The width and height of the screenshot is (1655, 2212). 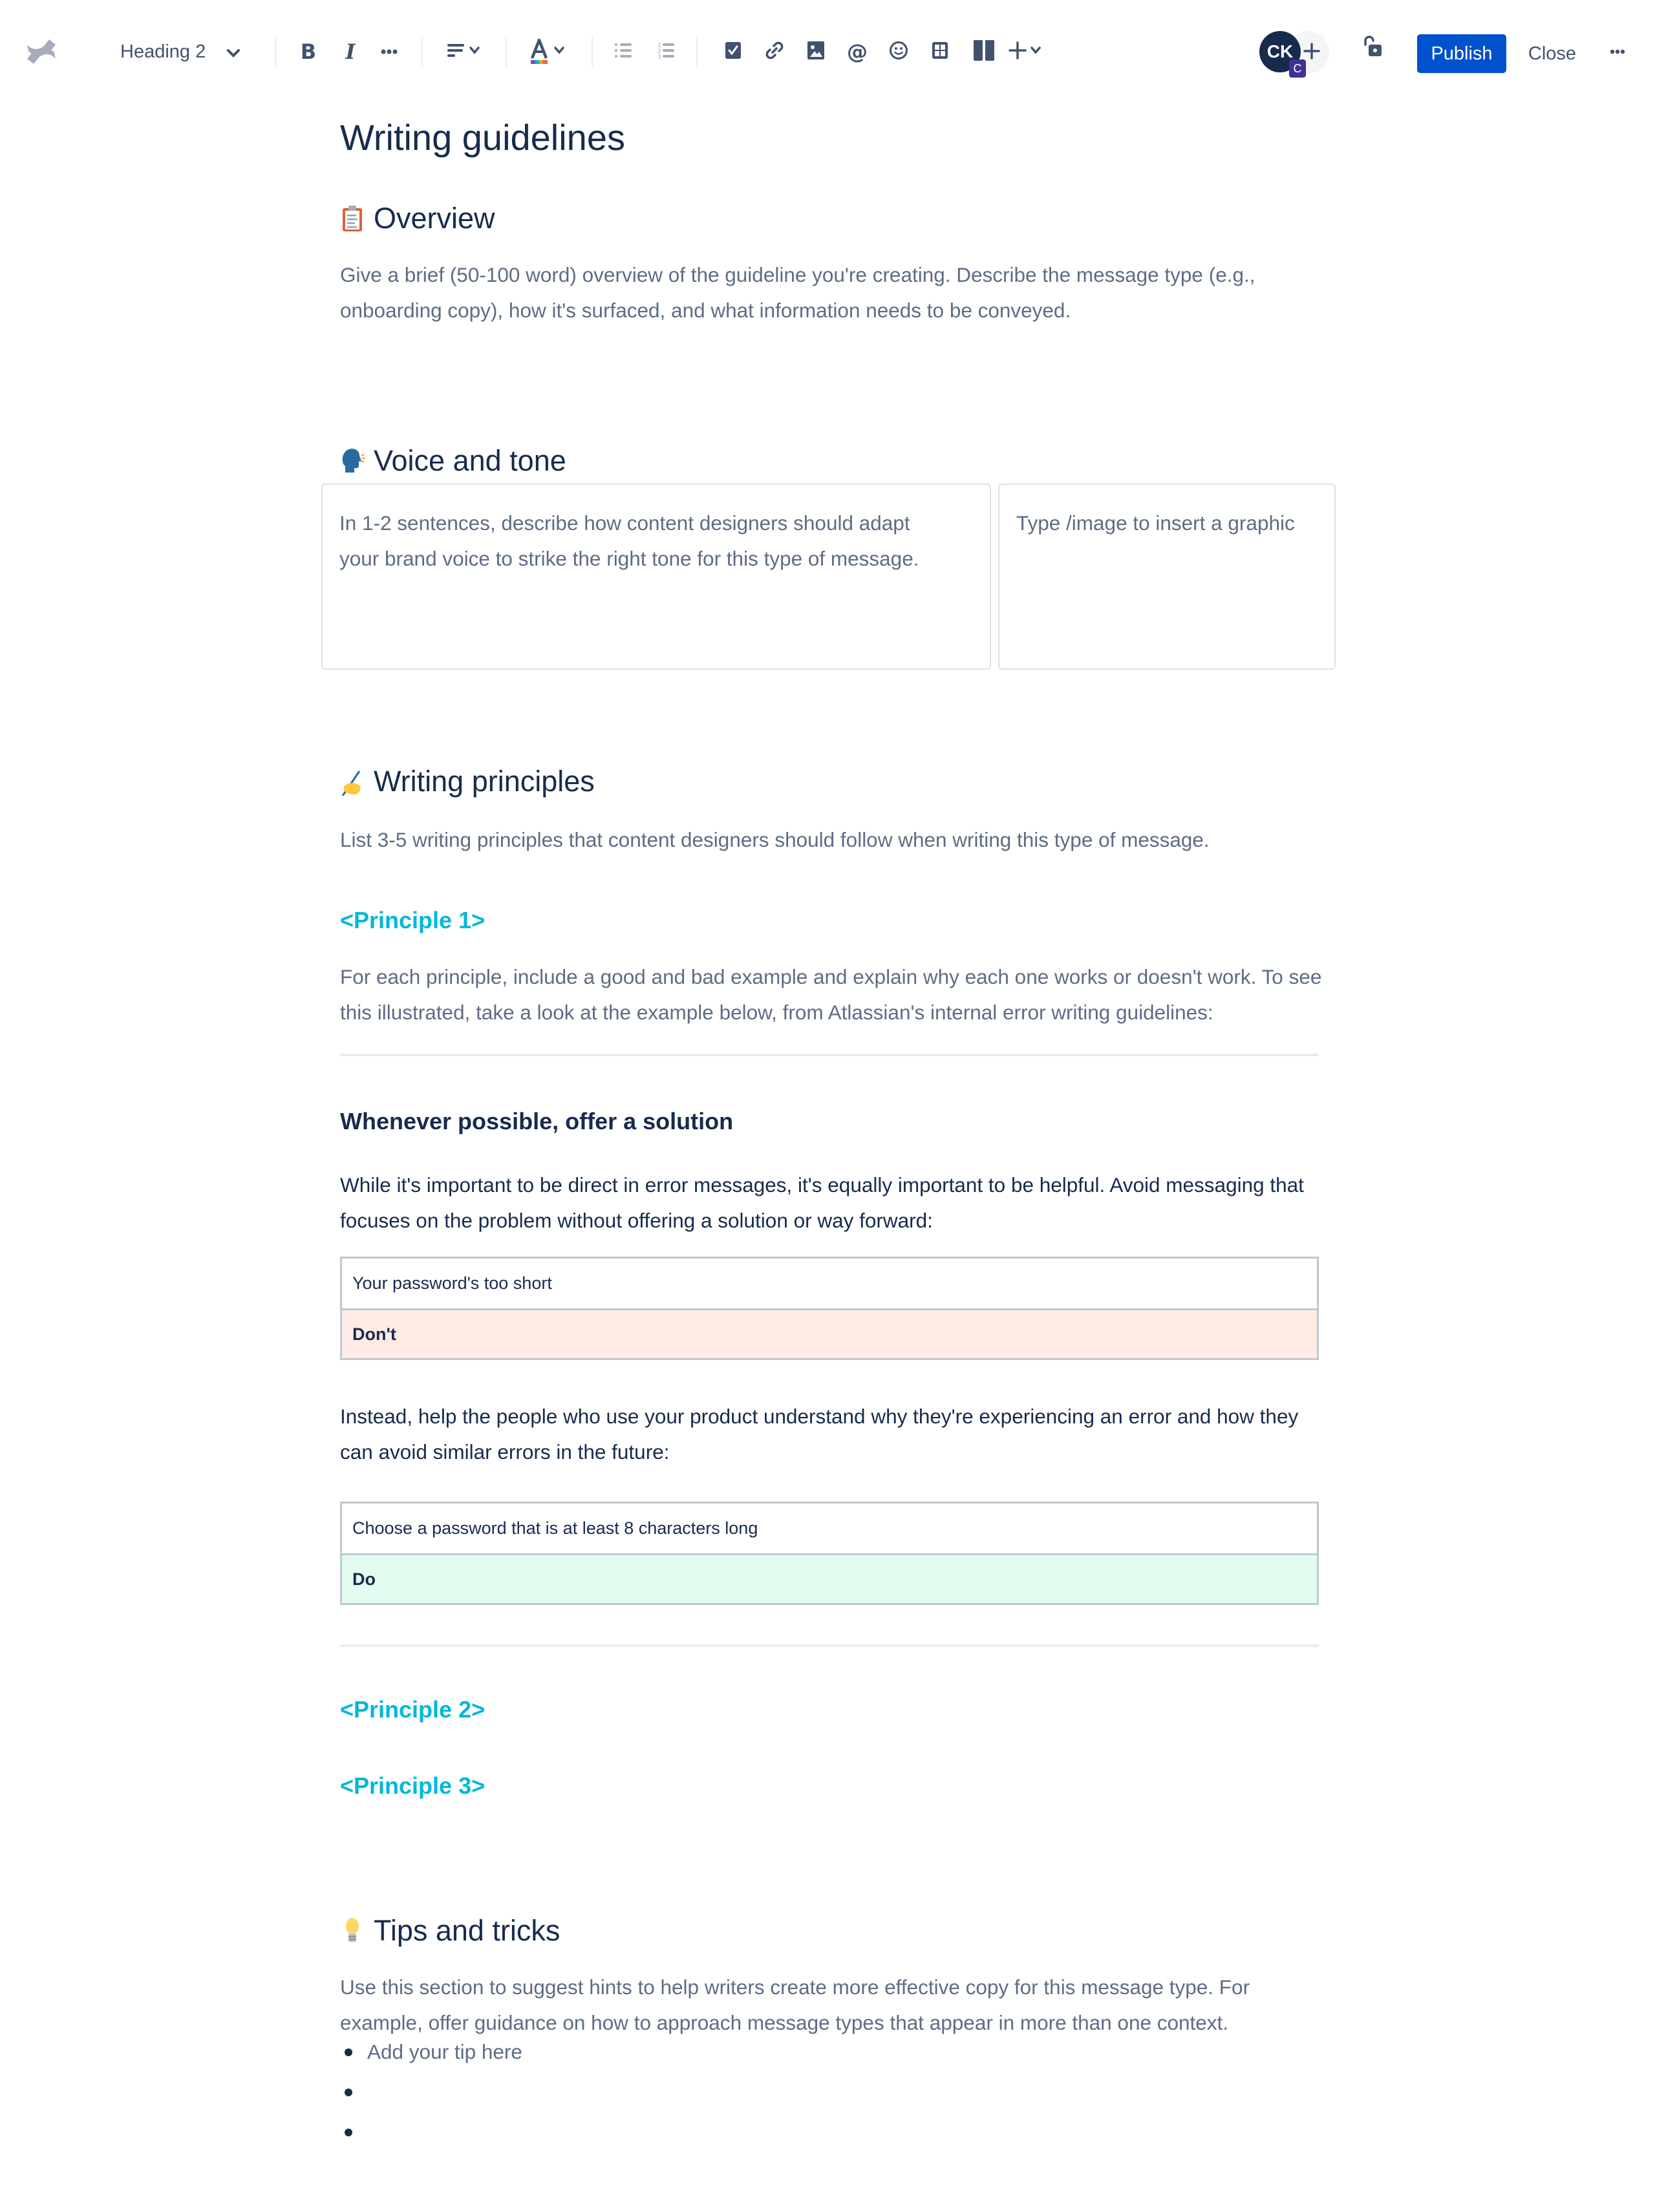 I want to click on numbered-list-button: 123, so click(x=666, y=52).